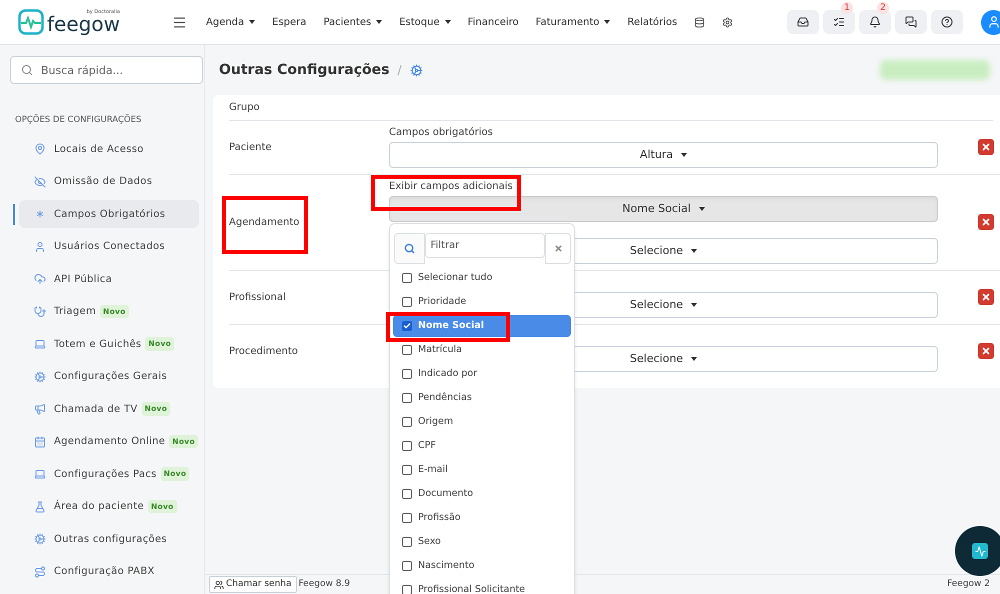 The height and width of the screenshot is (594, 1000). Describe the element at coordinates (558, 248) in the screenshot. I see `clear-icon` at that location.